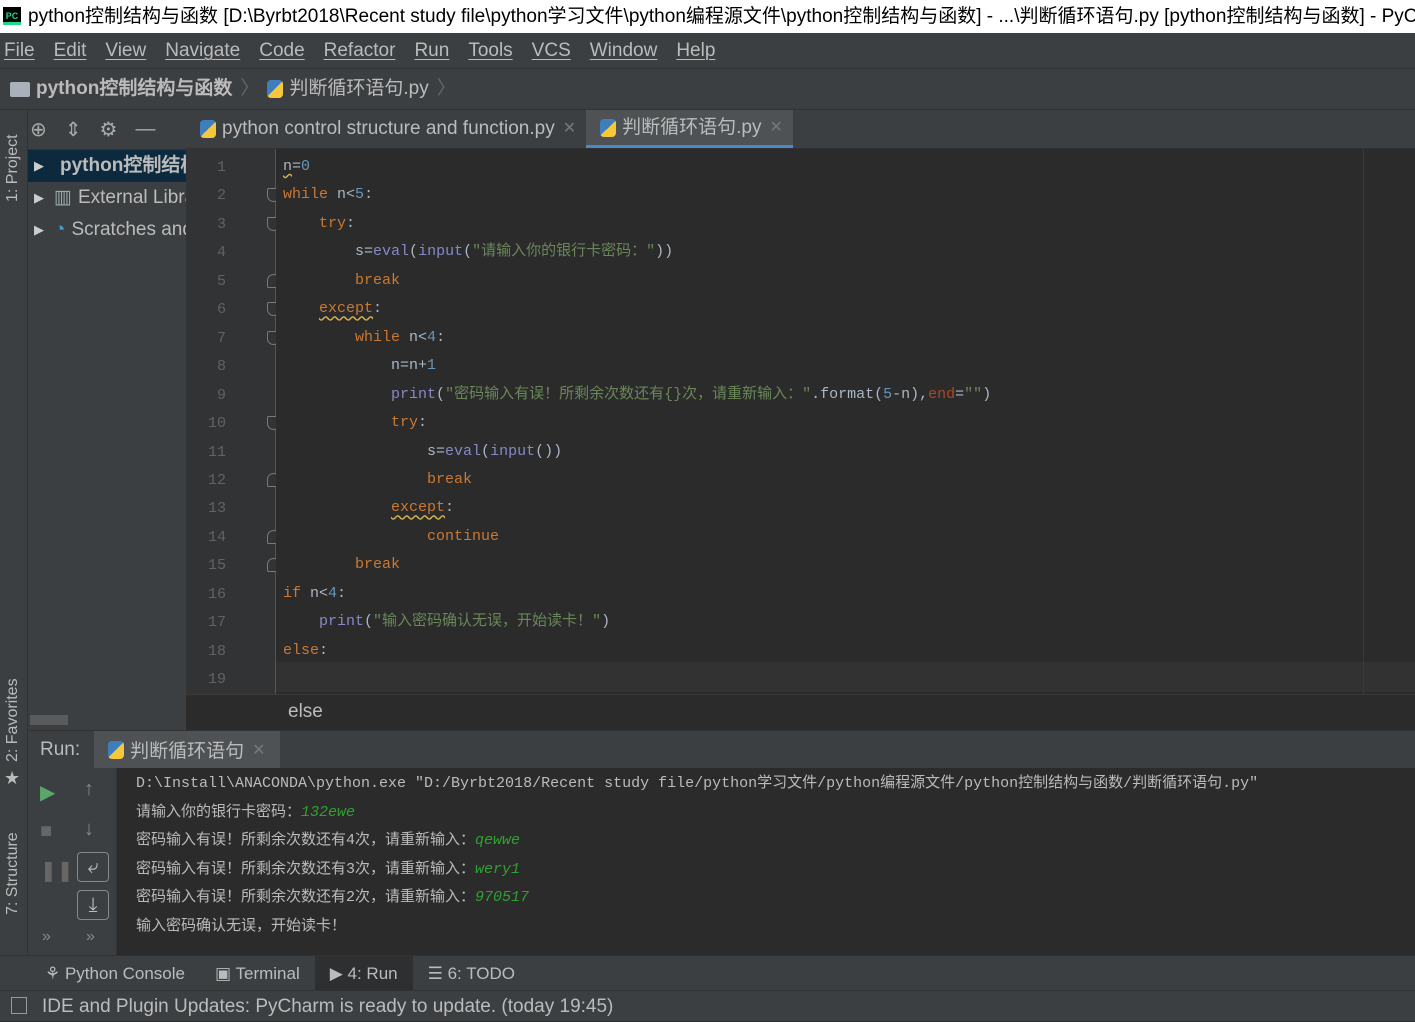  What do you see at coordinates (498, 841) in the screenshot?
I see `console-user-input: qewwe` at bounding box center [498, 841].